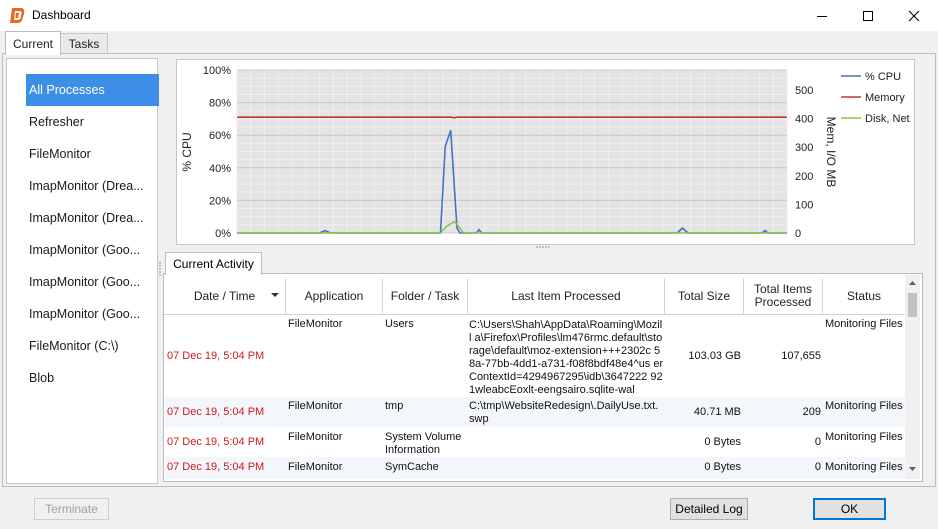 The width and height of the screenshot is (938, 529). I want to click on maximize-icon, so click(868, 15).